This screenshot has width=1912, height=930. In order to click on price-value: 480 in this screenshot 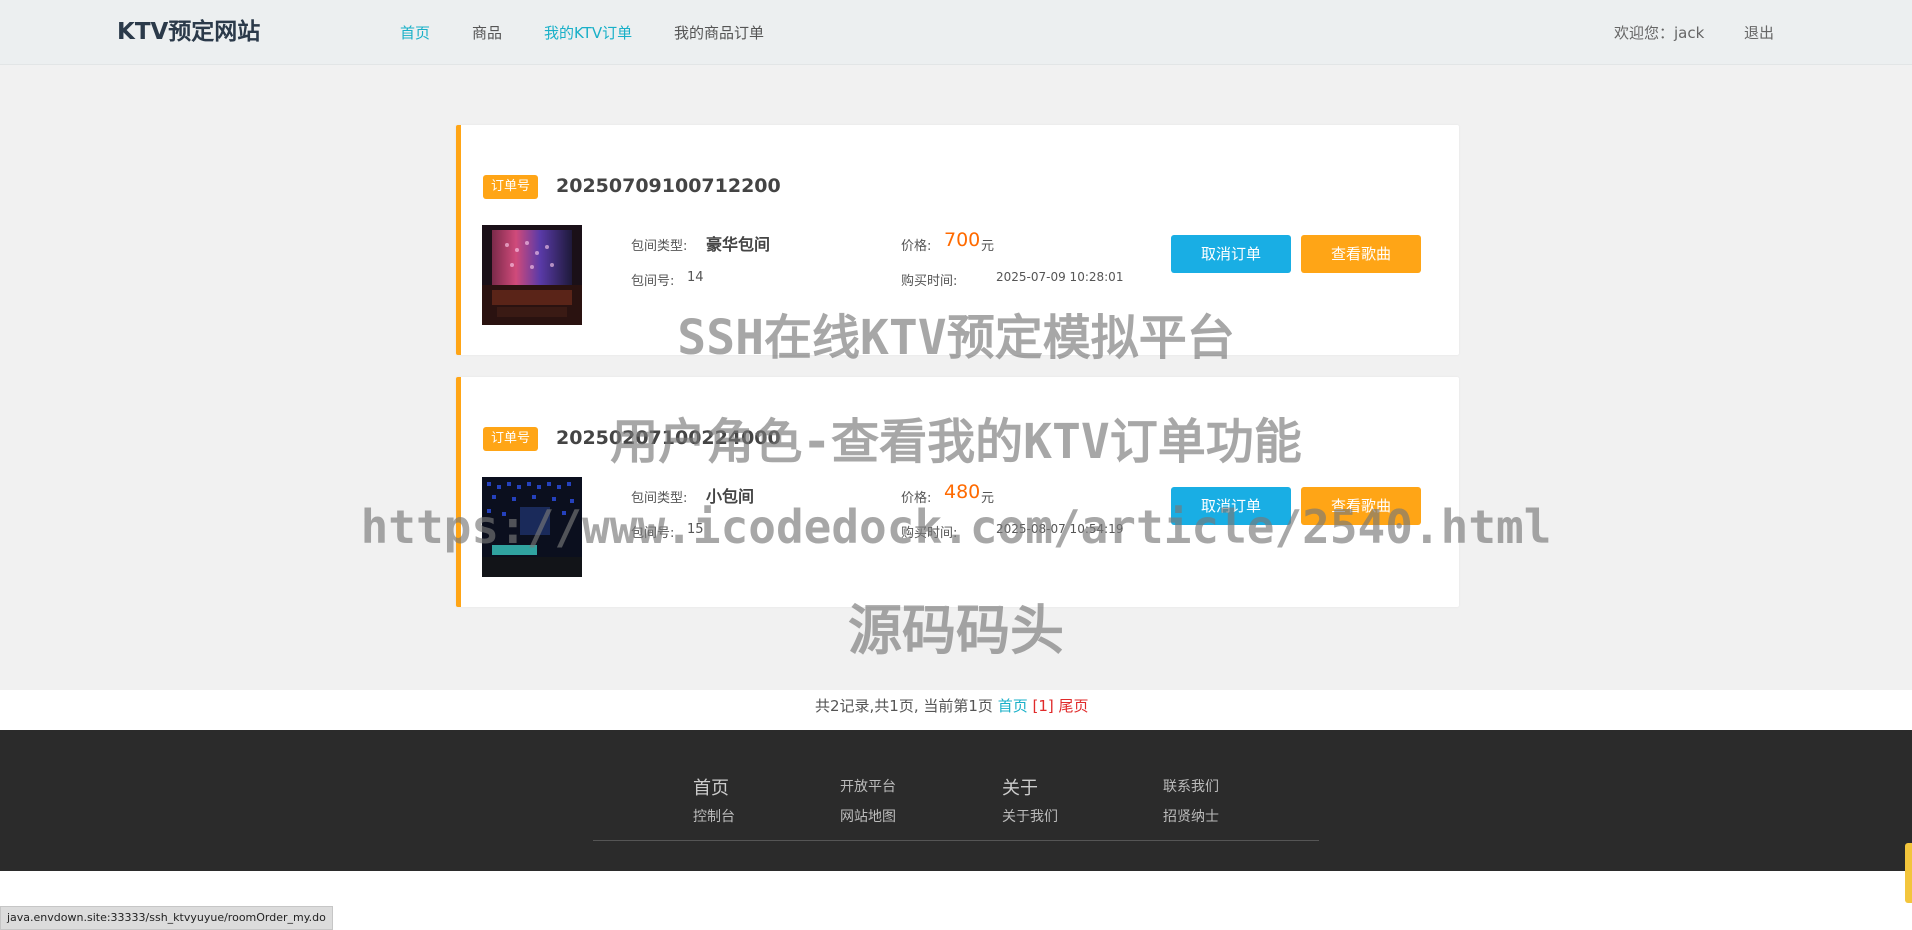, I will do `click(962, 492)`.